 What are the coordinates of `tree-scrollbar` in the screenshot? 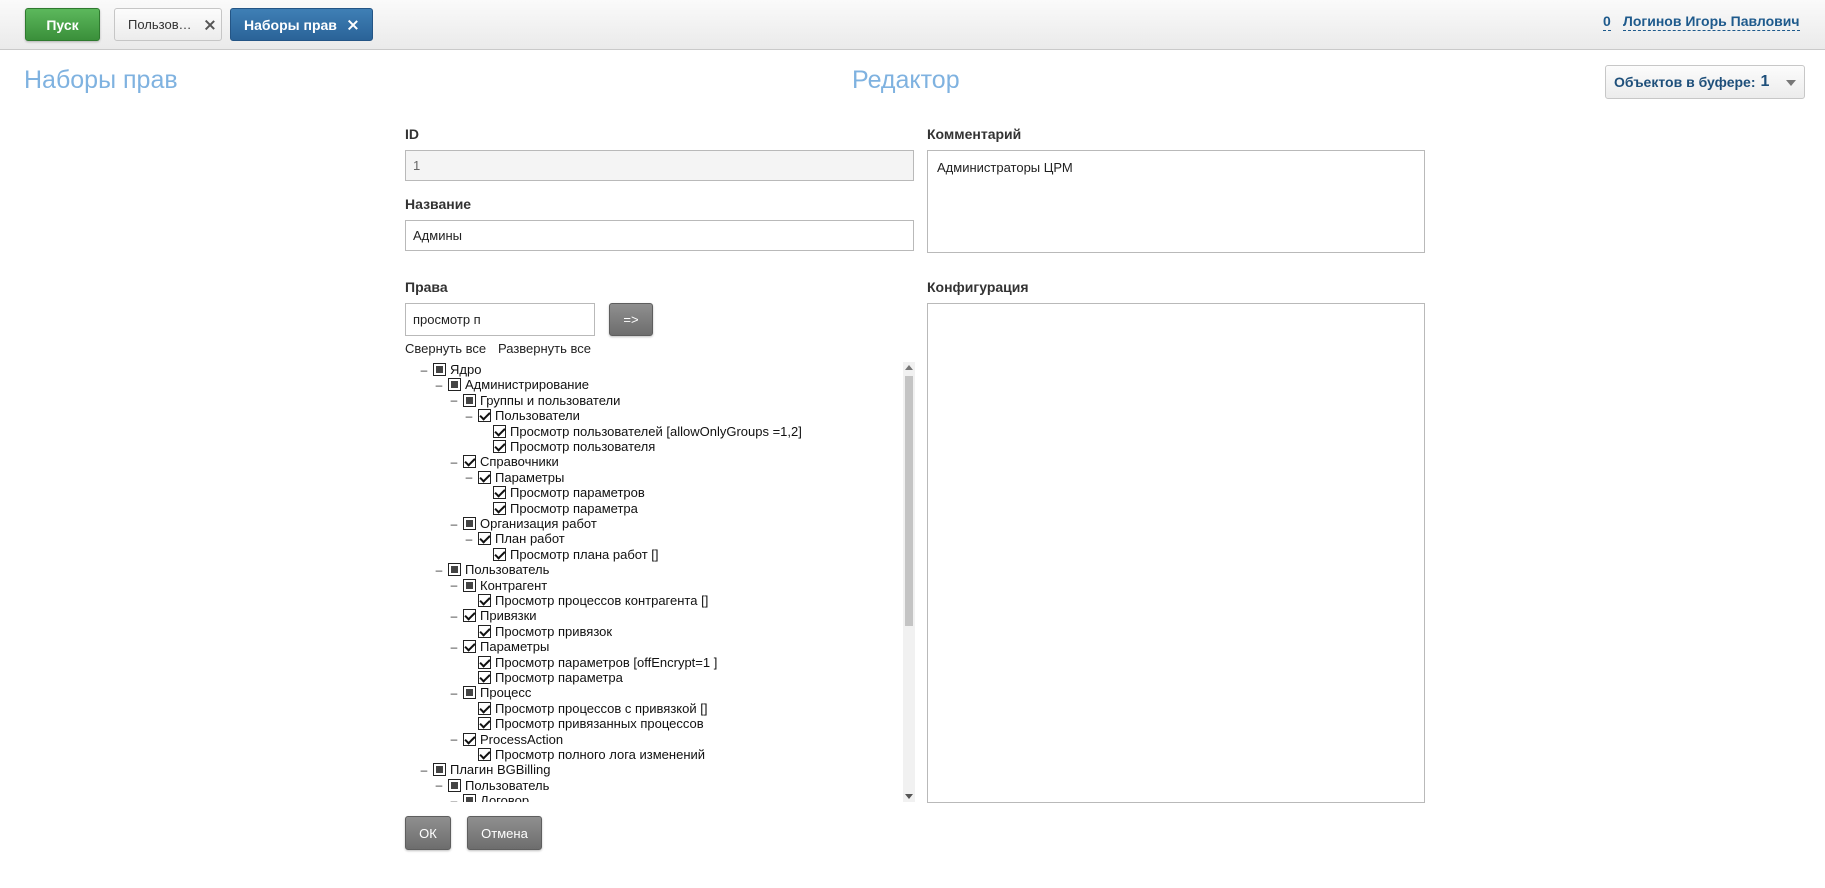 It's located at (909, 582).